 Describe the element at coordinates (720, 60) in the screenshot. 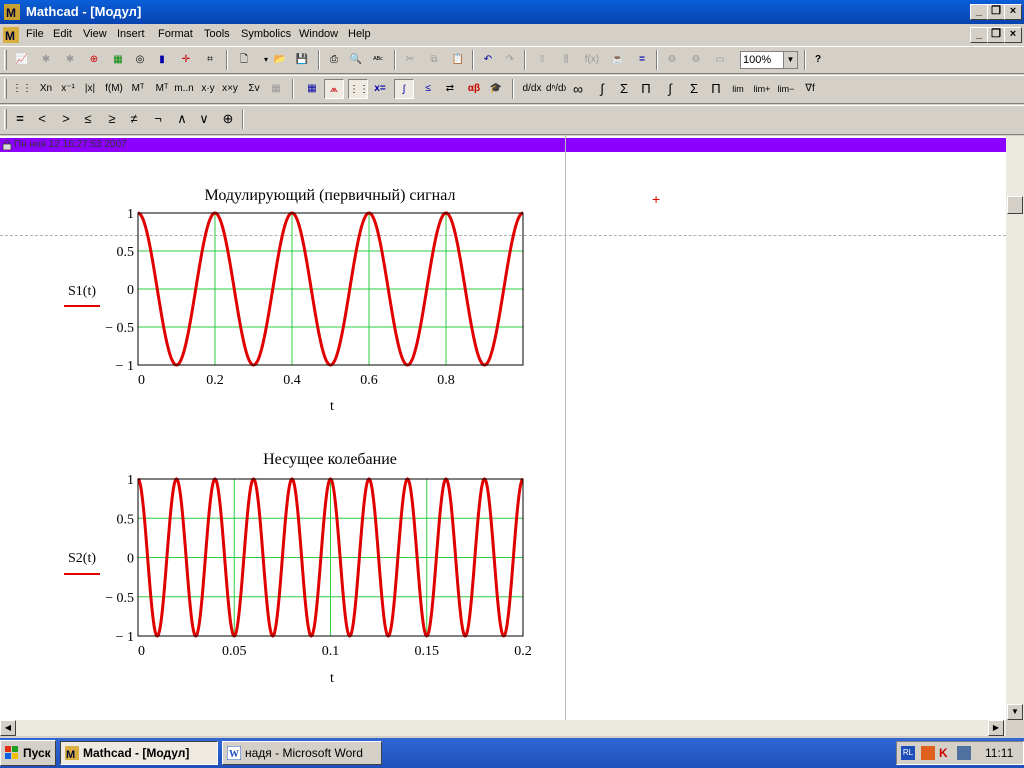

I see `insert-hyperlink-icon: ▭` at that location.